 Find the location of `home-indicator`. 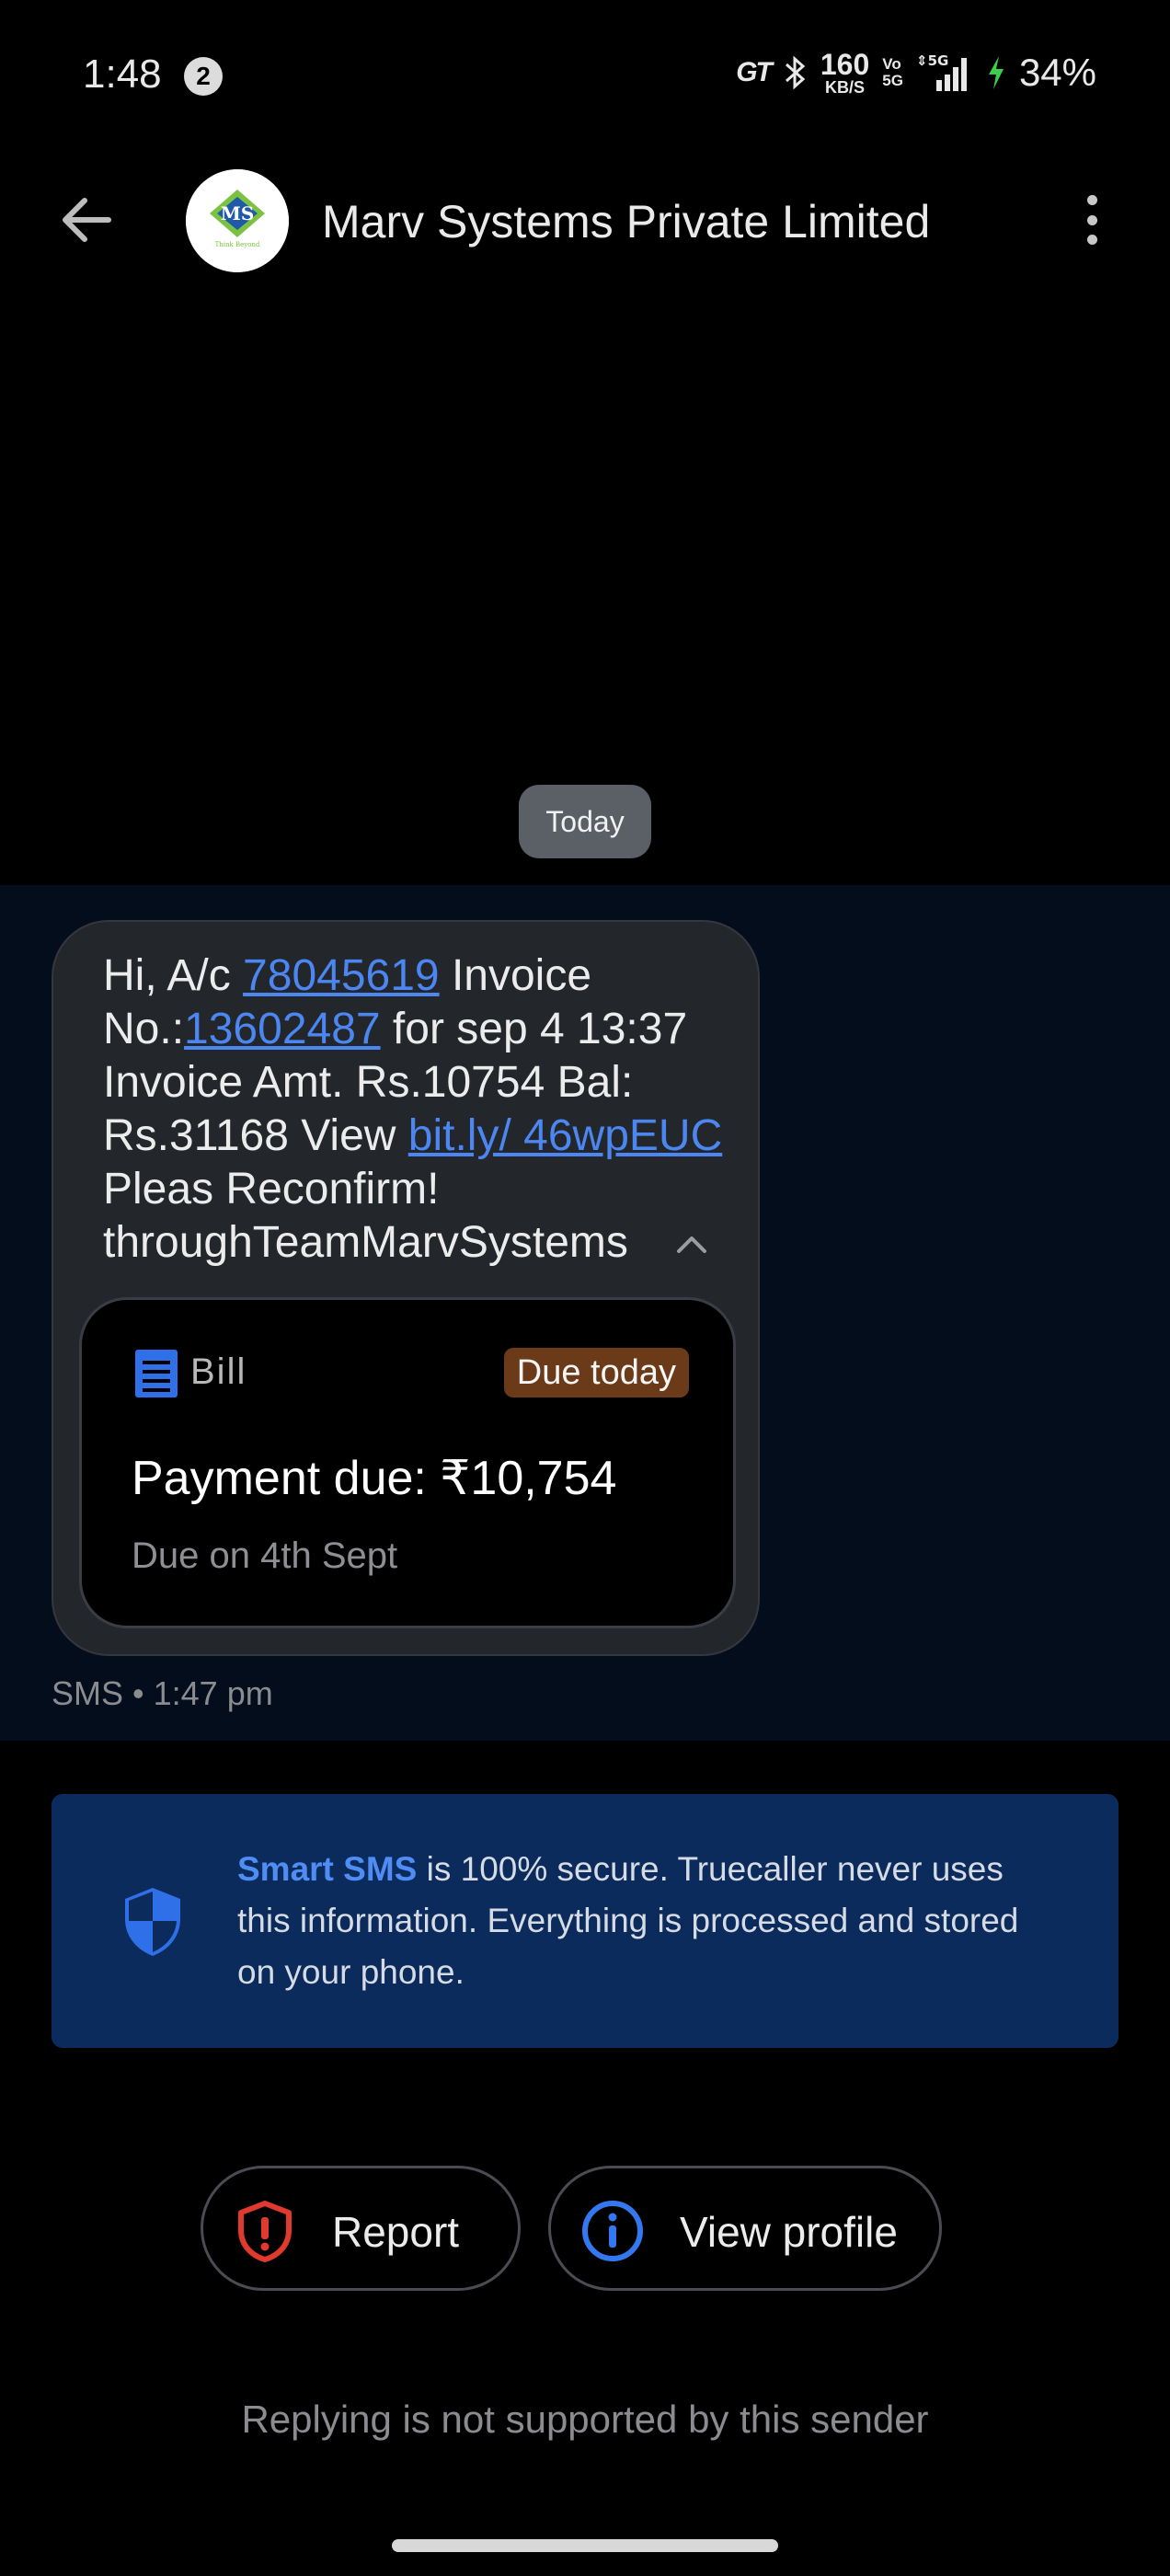

home-indicator is located at coordinates (585, 2545).